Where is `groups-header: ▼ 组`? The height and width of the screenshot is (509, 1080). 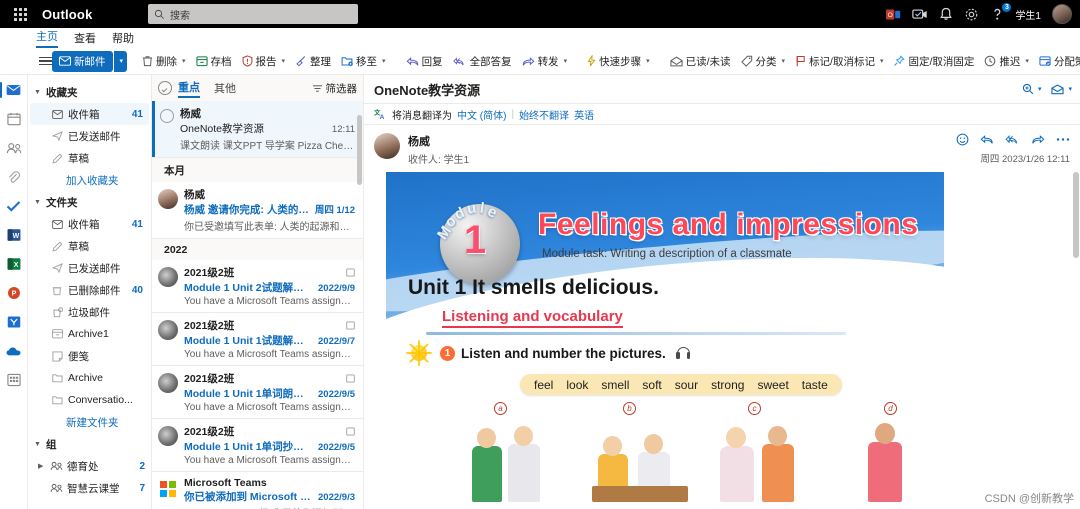 groups-header: ▼ 组 is located at coordinates (89, 444).